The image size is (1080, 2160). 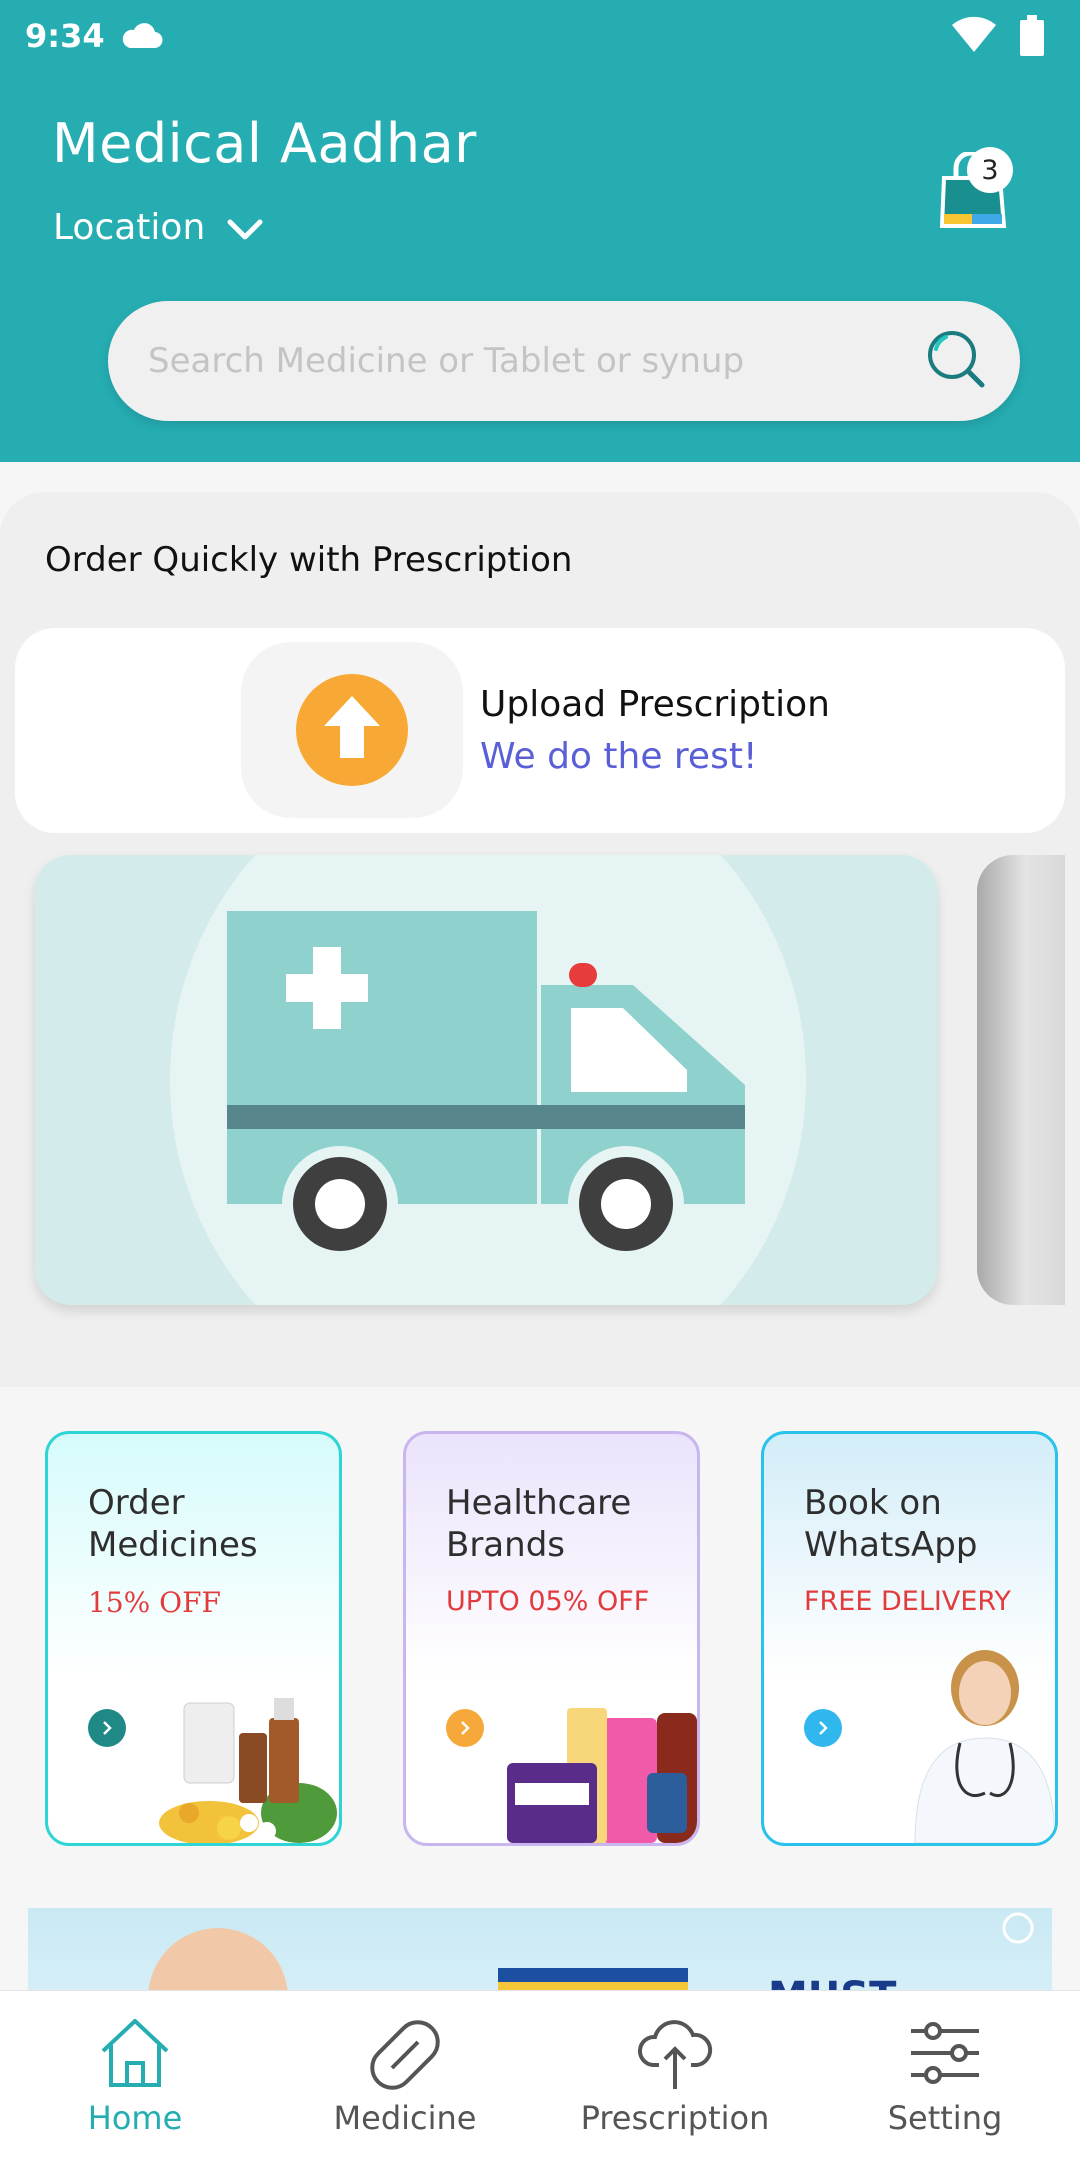 What do you see at coordinates (65, 36) in the screenshot?
I see `status-time: 9:34` at bounding box center [65, 36].